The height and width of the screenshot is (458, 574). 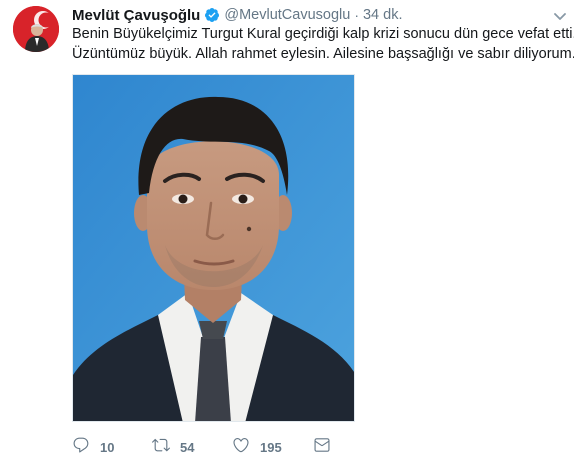 What do you see at coordinates (241, 447) in the screenshot?
I see `heart-icon` at bounding box center [241, 447].